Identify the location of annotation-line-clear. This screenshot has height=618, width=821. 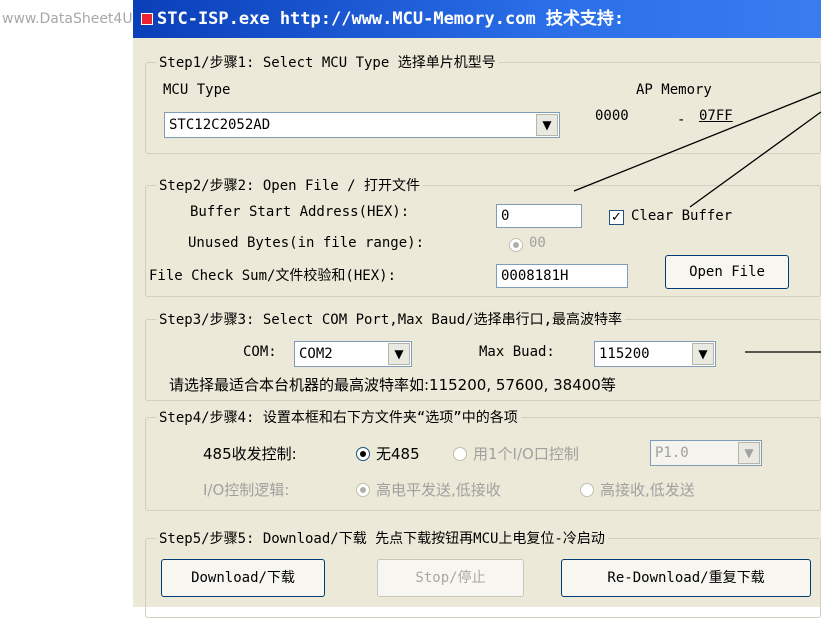
(755, 159).